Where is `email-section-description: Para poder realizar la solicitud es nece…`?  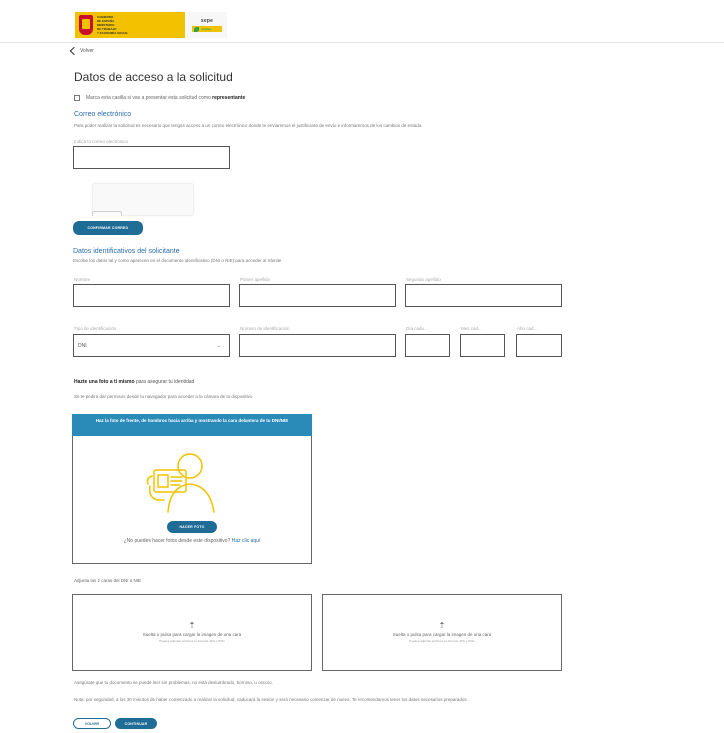 email-section-description: Para poder realizar la solicitud es nece… is located at coordinates (248, 125).